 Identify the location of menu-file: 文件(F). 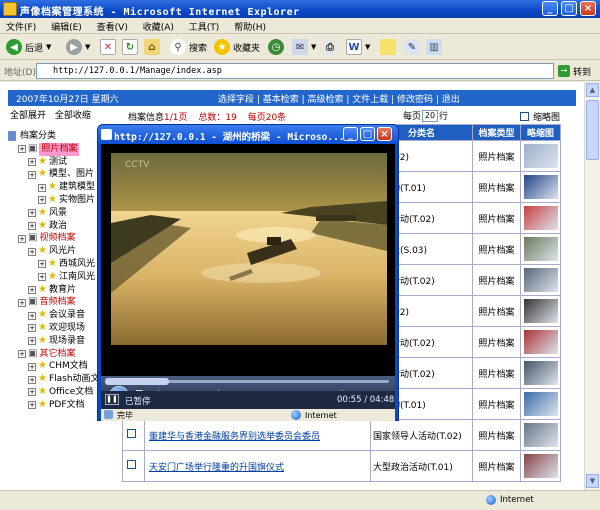
(21, 25).